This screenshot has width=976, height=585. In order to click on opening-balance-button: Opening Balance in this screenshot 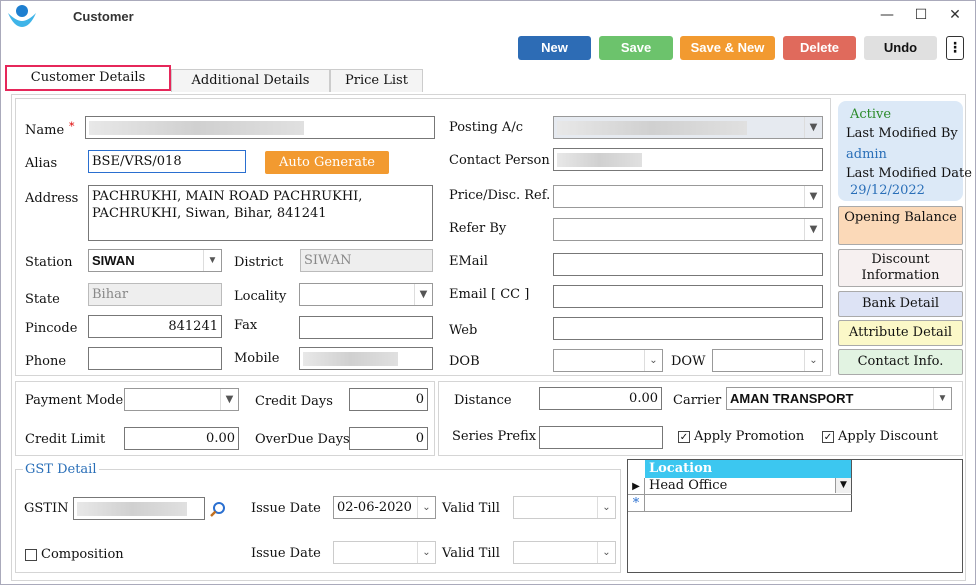, I will do `click(900, 225)`.